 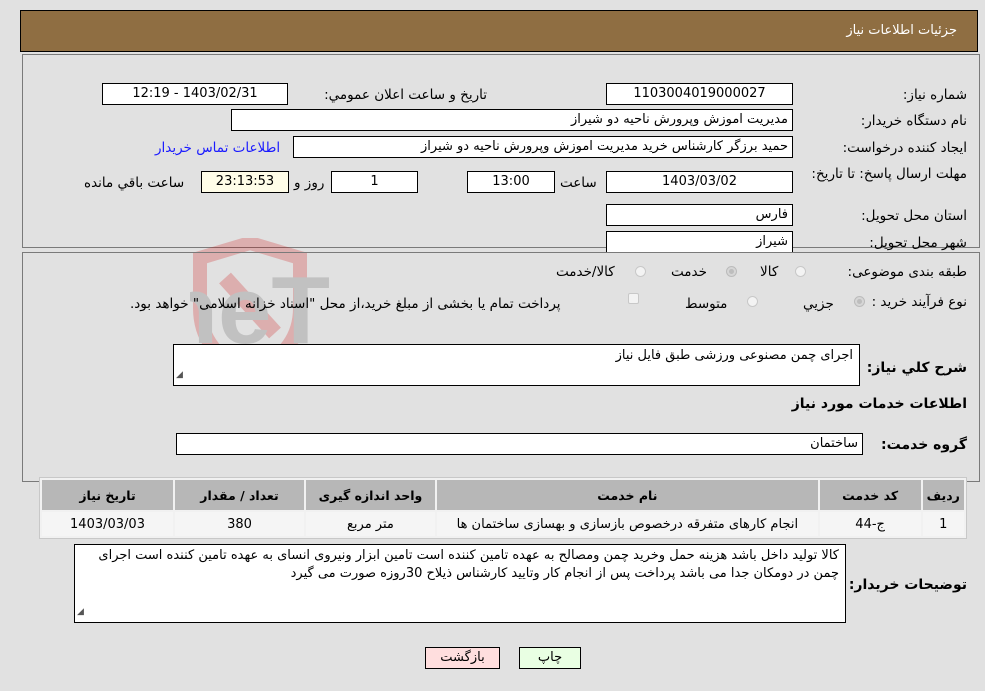 I want to click on announce-label: تاريخ و ساعت اعلان عمومي:, so click(x=405, y=95).